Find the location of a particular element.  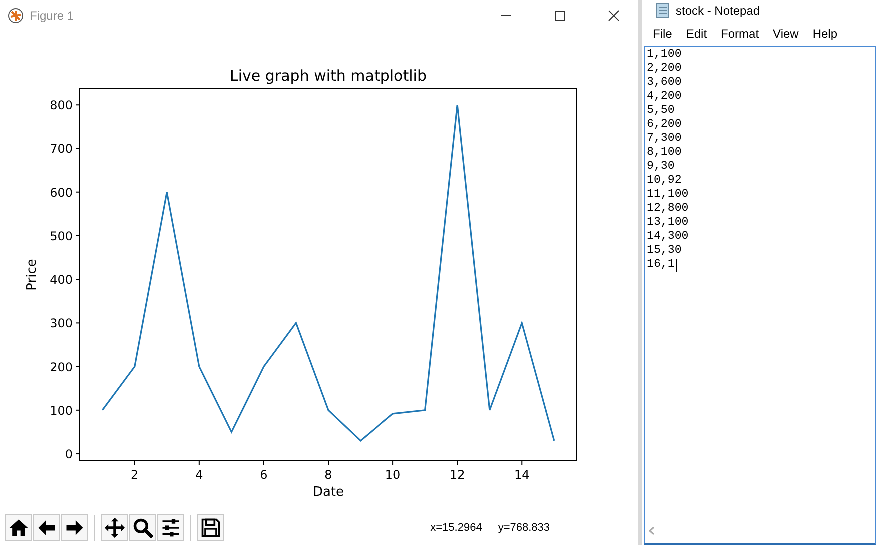

move-button is located at coordinates (114, 527).